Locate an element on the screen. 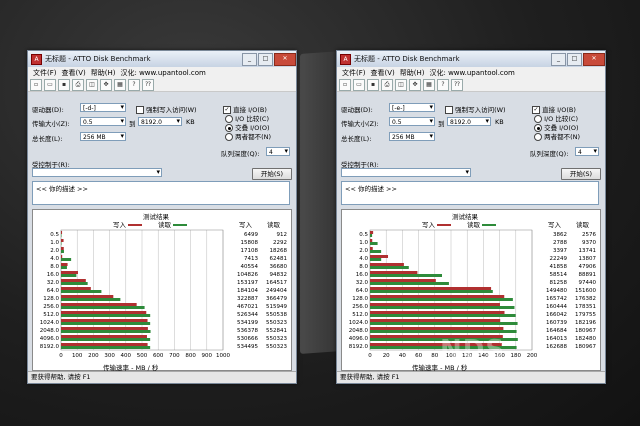 The height and width of the screenshot is (426, 640). drive-value: [-d-] is located at coordinates (89, 108).